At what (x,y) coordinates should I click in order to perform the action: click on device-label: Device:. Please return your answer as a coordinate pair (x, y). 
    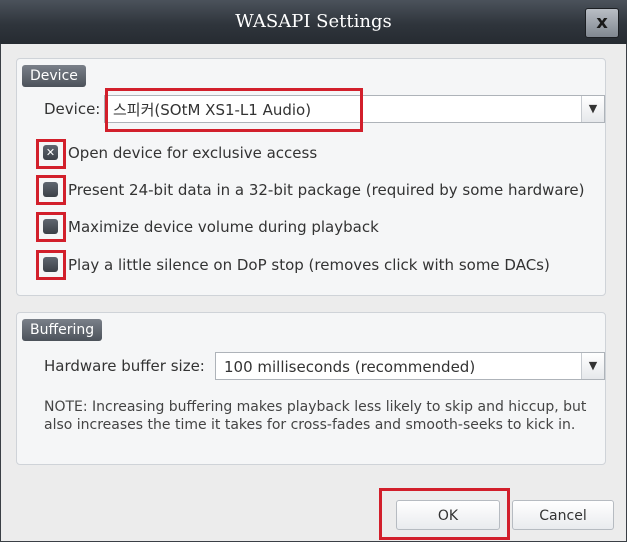
    Looking at the image, I should click on (72, 109).